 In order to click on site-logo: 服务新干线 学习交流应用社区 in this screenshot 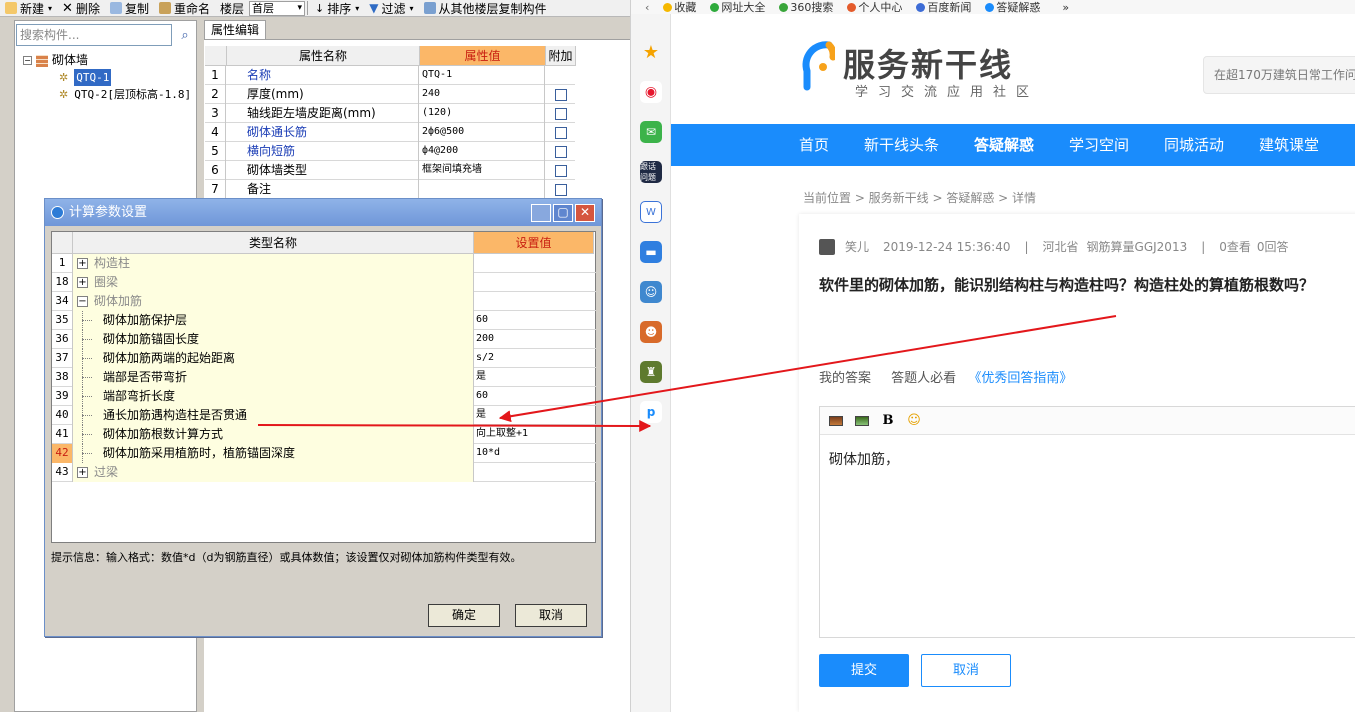, I will do `click(914, 68)`.